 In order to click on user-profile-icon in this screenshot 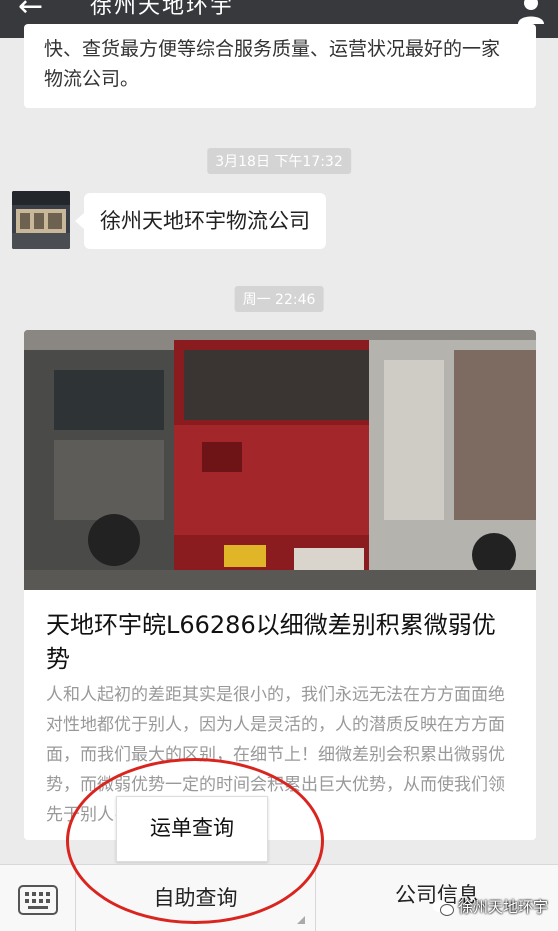, I will do `click(531, 12)`.